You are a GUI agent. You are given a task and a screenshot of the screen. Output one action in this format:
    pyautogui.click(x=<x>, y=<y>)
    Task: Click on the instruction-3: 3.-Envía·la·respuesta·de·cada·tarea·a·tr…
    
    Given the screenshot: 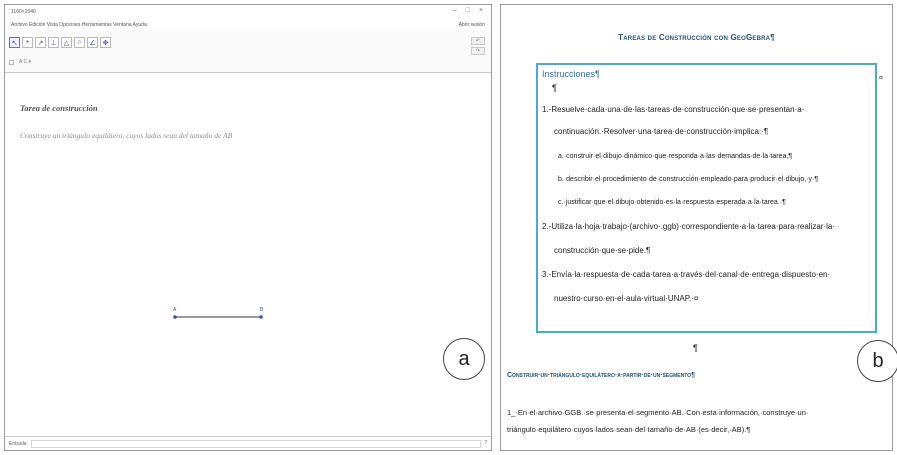 What is the action you would take?
    pyautogui.click(x=686, y=274)
    